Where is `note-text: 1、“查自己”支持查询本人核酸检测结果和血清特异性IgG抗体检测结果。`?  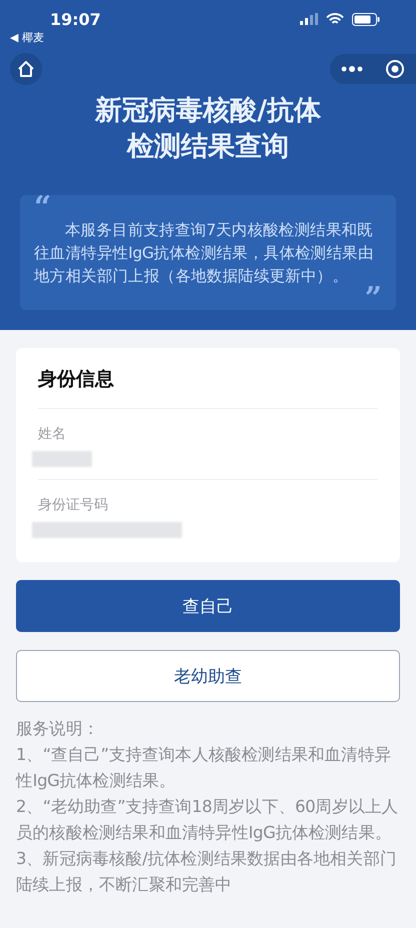 note-text: 1、“查自己”支持查询本人核酸检测结果和血清特异性IgG抗体检测结果。 is located at coordinates (204, 768).